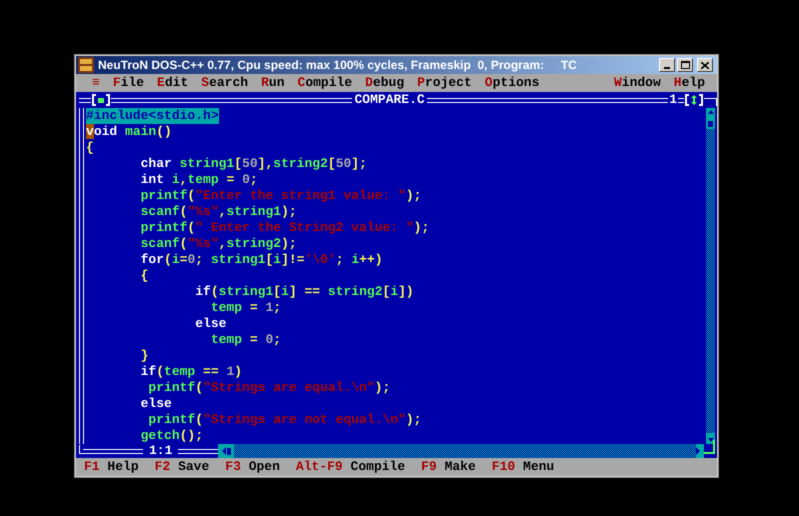 The image size is (799, 516). I want to click on code-line: printf("Enter the string1 value: ");, so click(281, 196).